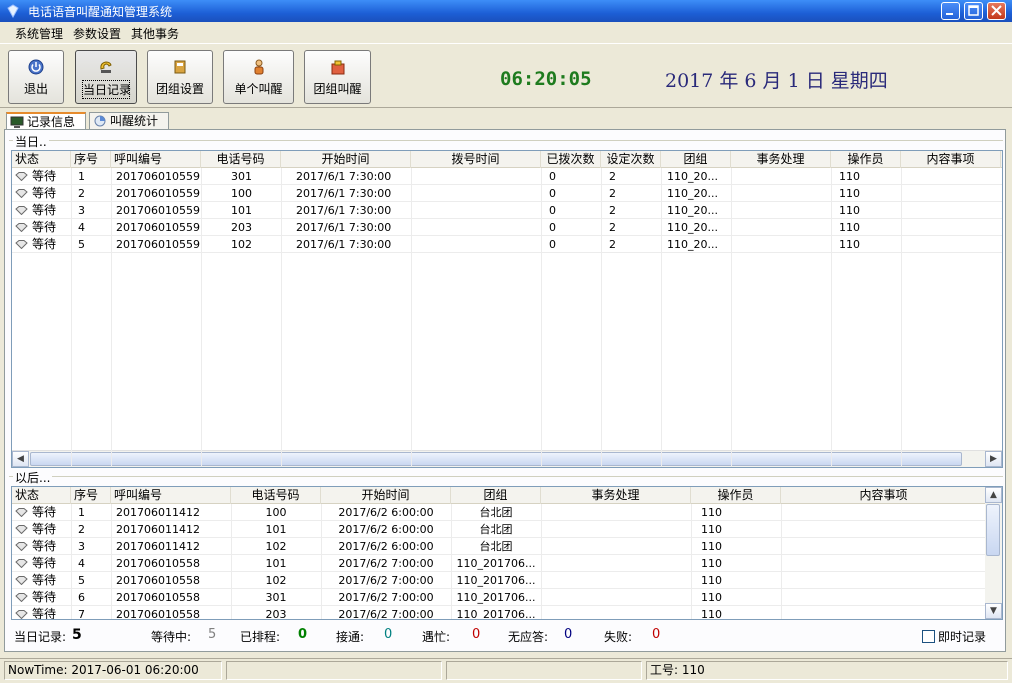 Image resolution: width=1012 pixels, height=683 pixels. I want to click on table-cell: 1, so click(81, 176).